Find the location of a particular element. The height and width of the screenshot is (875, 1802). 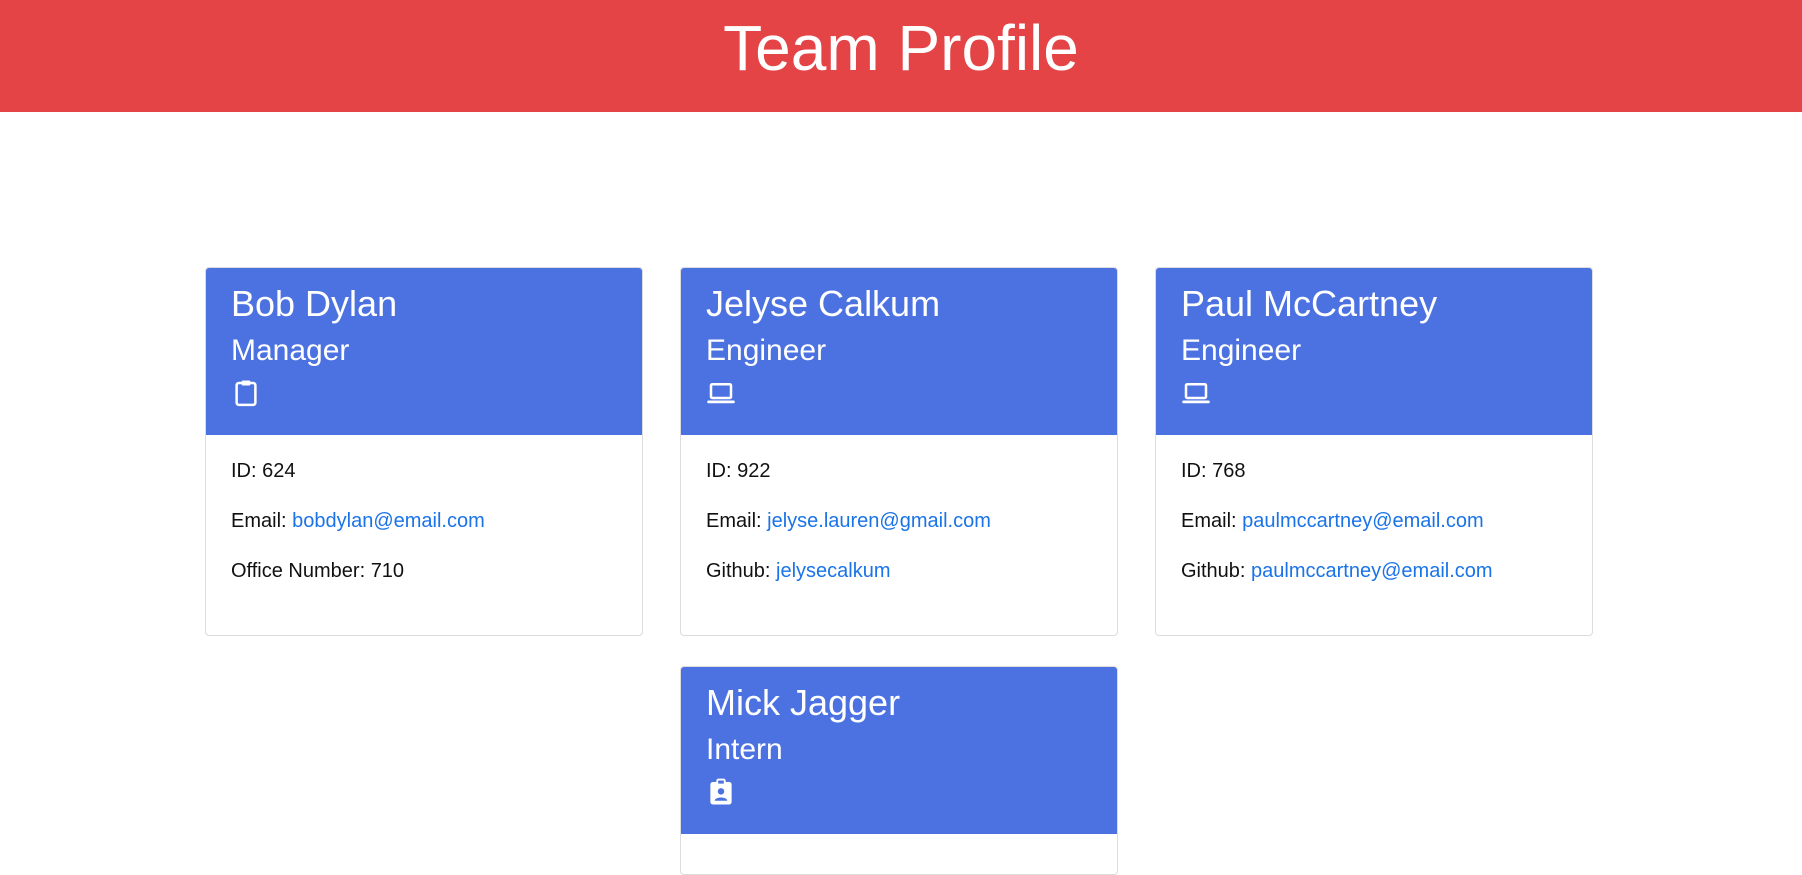

team-member-card: Mick Jagger Intern is located at coordinates (899, 770).